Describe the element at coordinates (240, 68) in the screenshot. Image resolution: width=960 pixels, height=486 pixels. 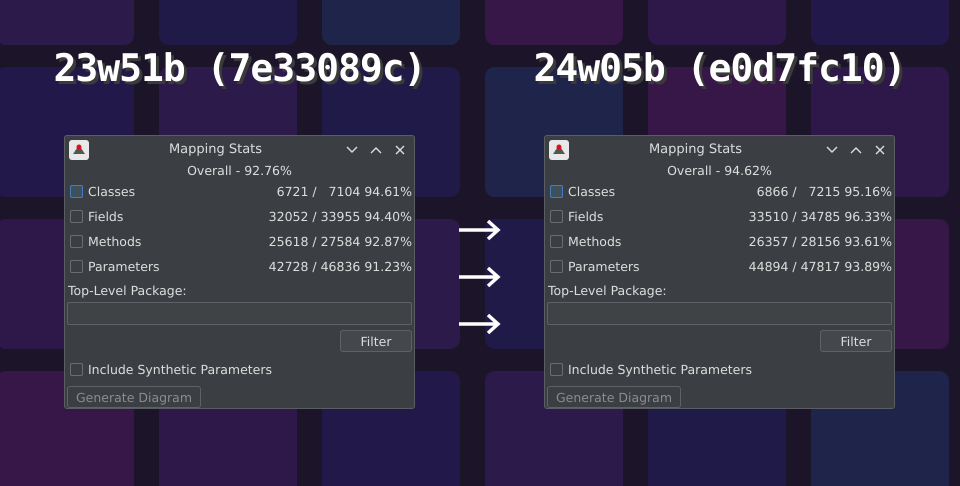
I see `version-heading: 23w51b (7e33089c)` at that location.